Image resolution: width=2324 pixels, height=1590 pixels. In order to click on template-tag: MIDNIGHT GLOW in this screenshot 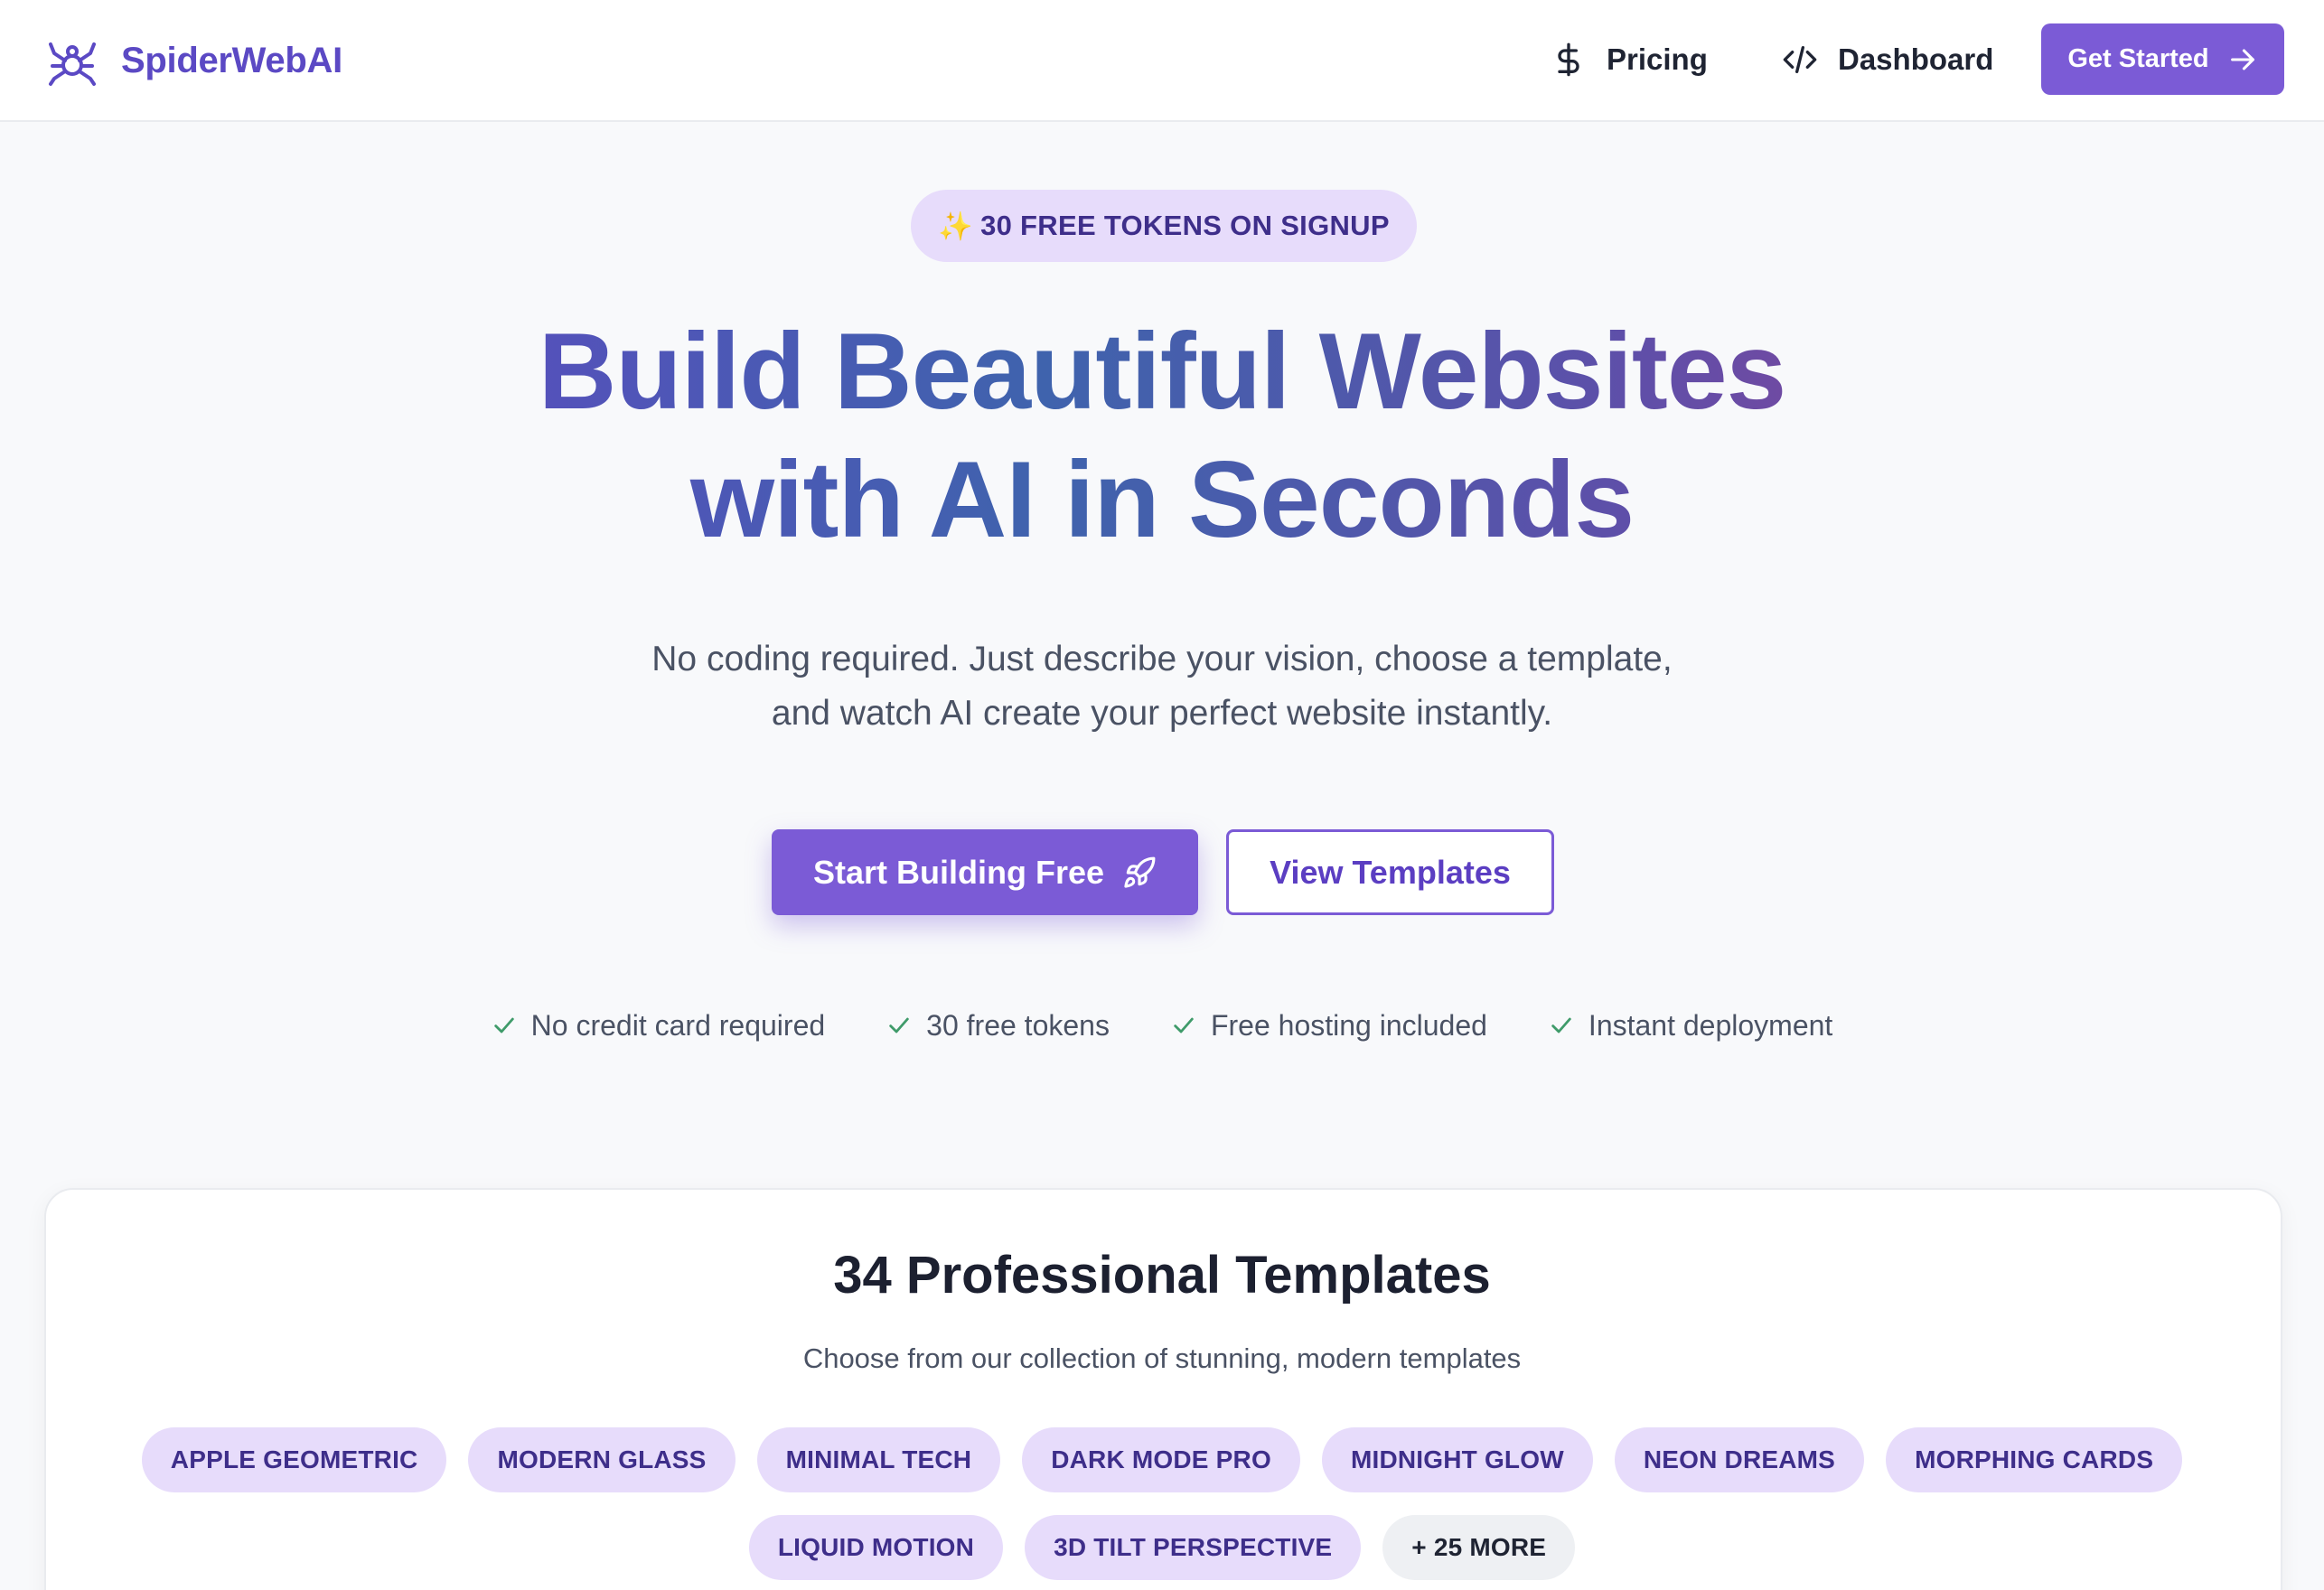, I will do `click(1457, 1460)`.